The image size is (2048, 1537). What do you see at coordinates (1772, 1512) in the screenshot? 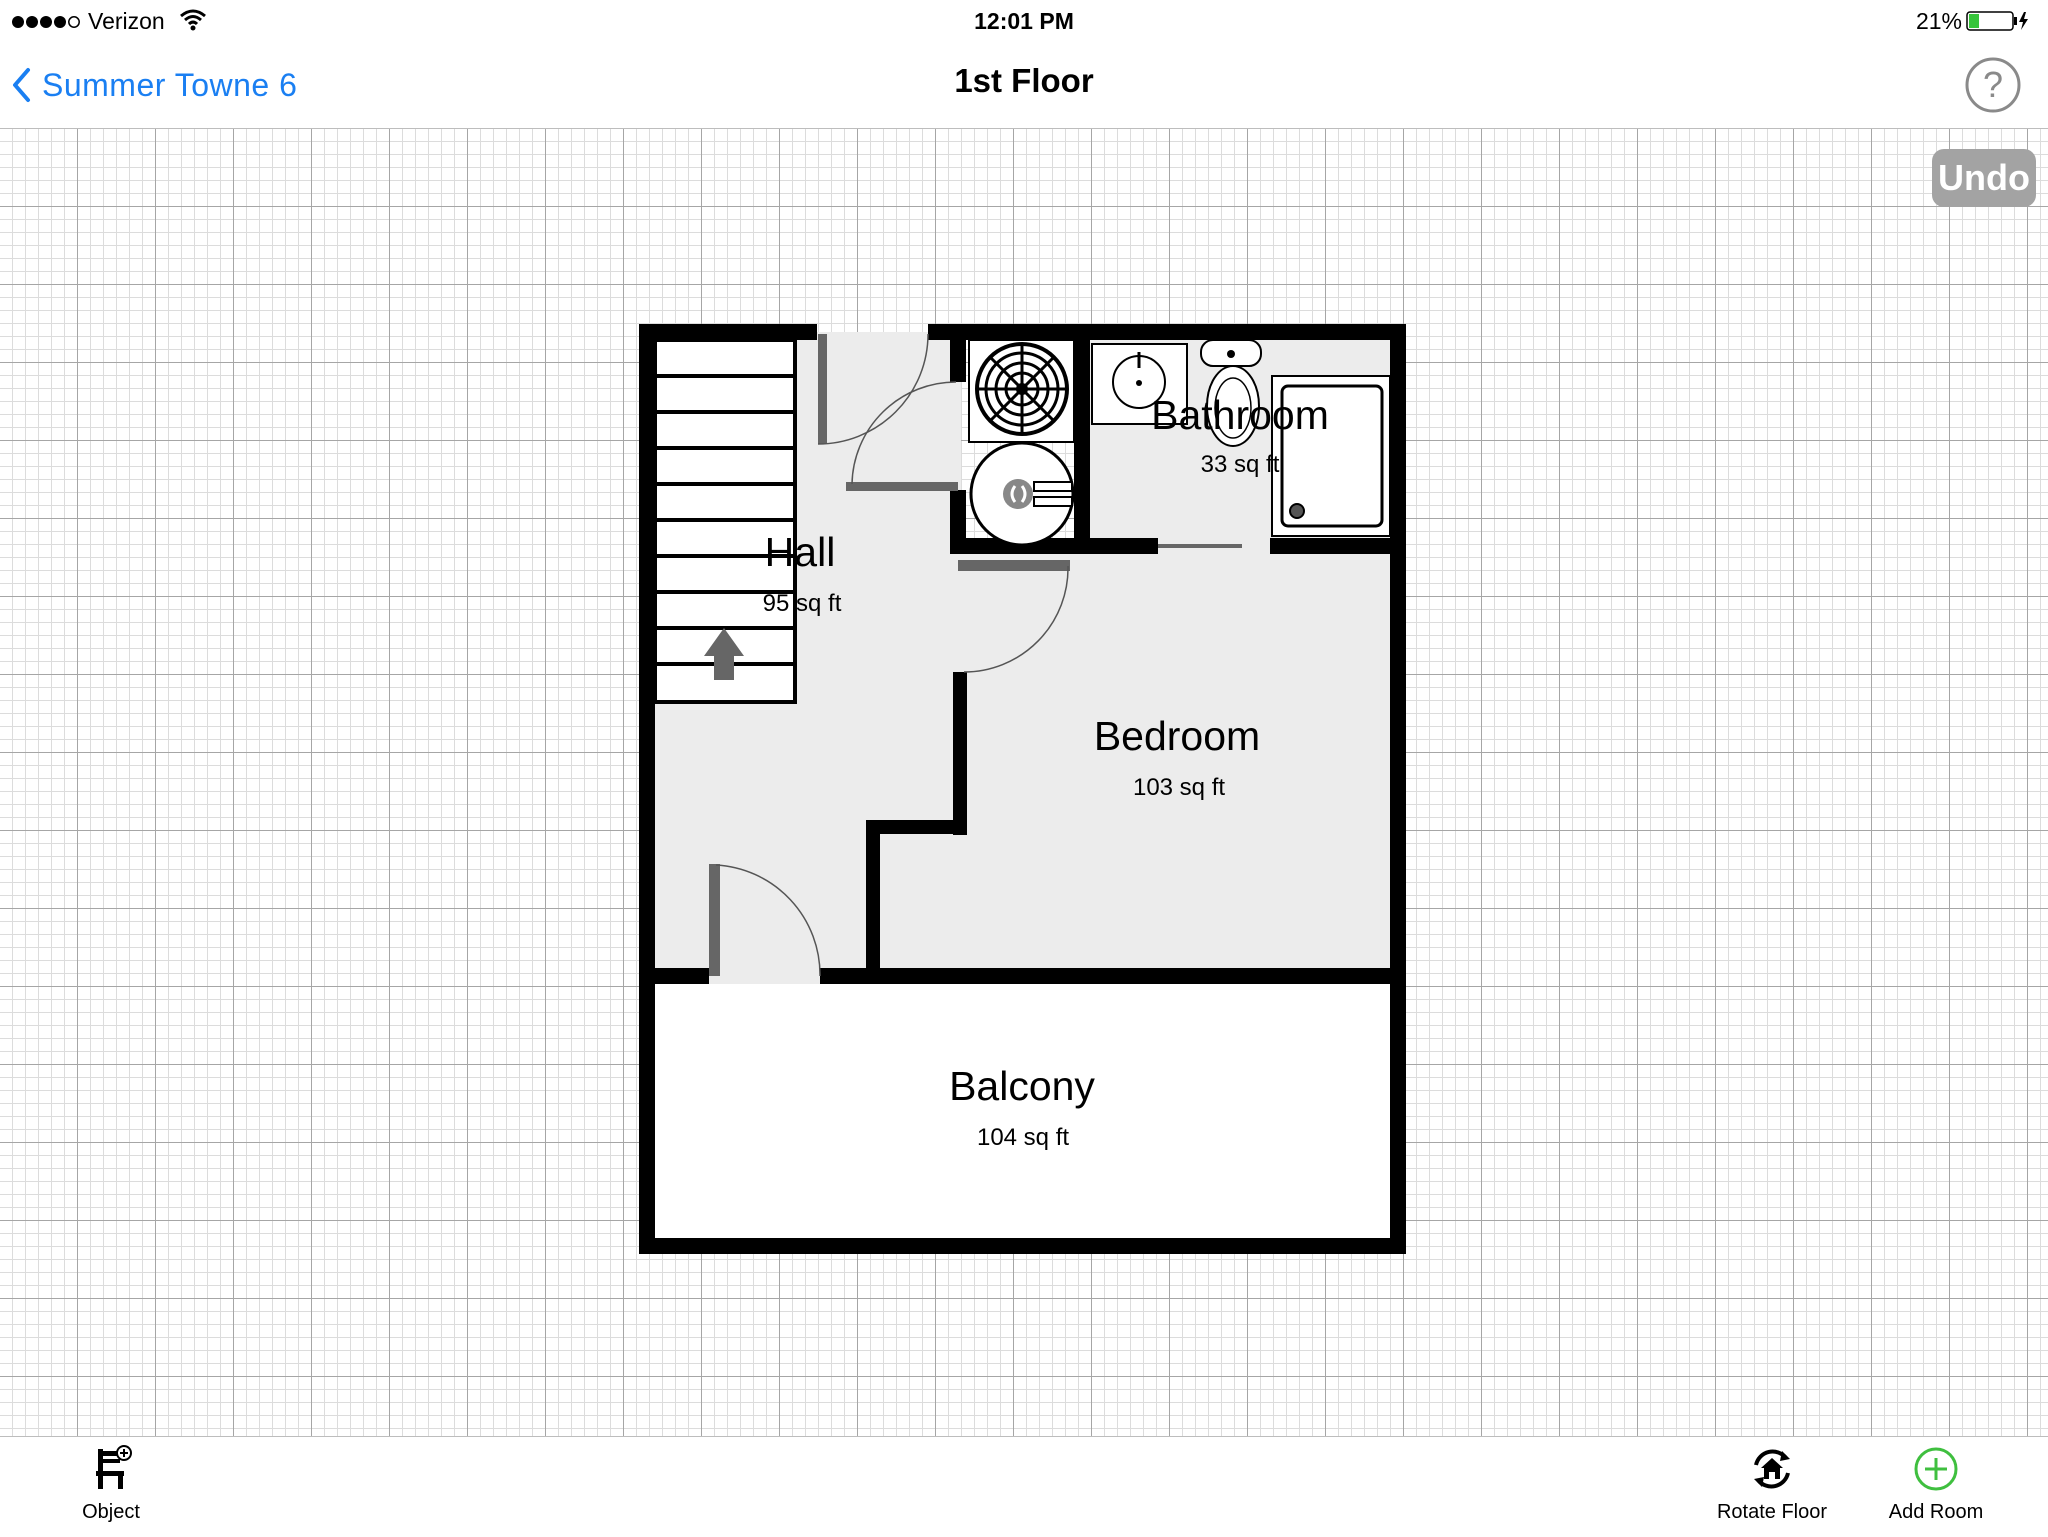
I see `rotate-floor-label: Rotate Floor` at bounding box center [1772, 1512].